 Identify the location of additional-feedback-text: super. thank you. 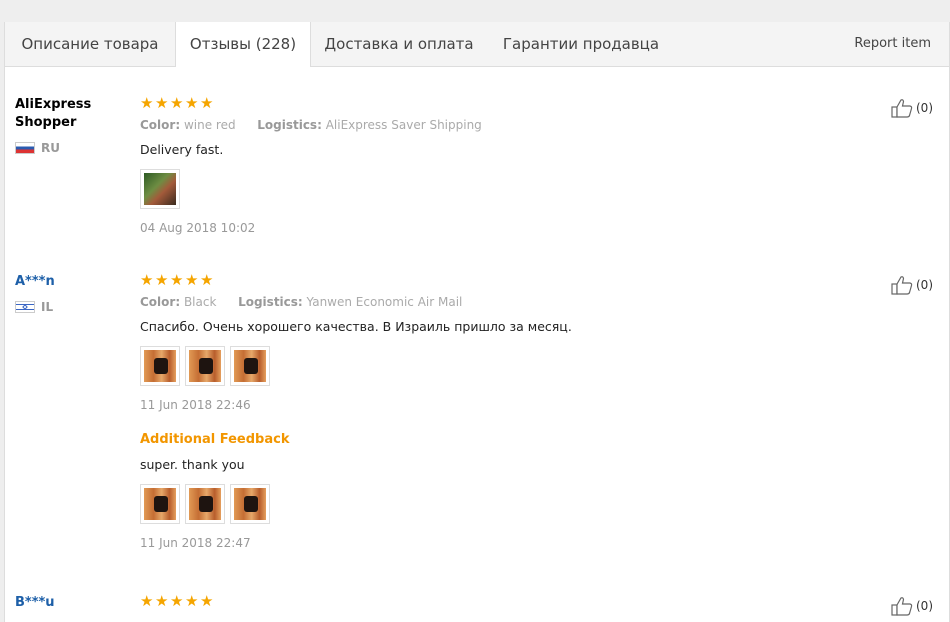
(192, 464).